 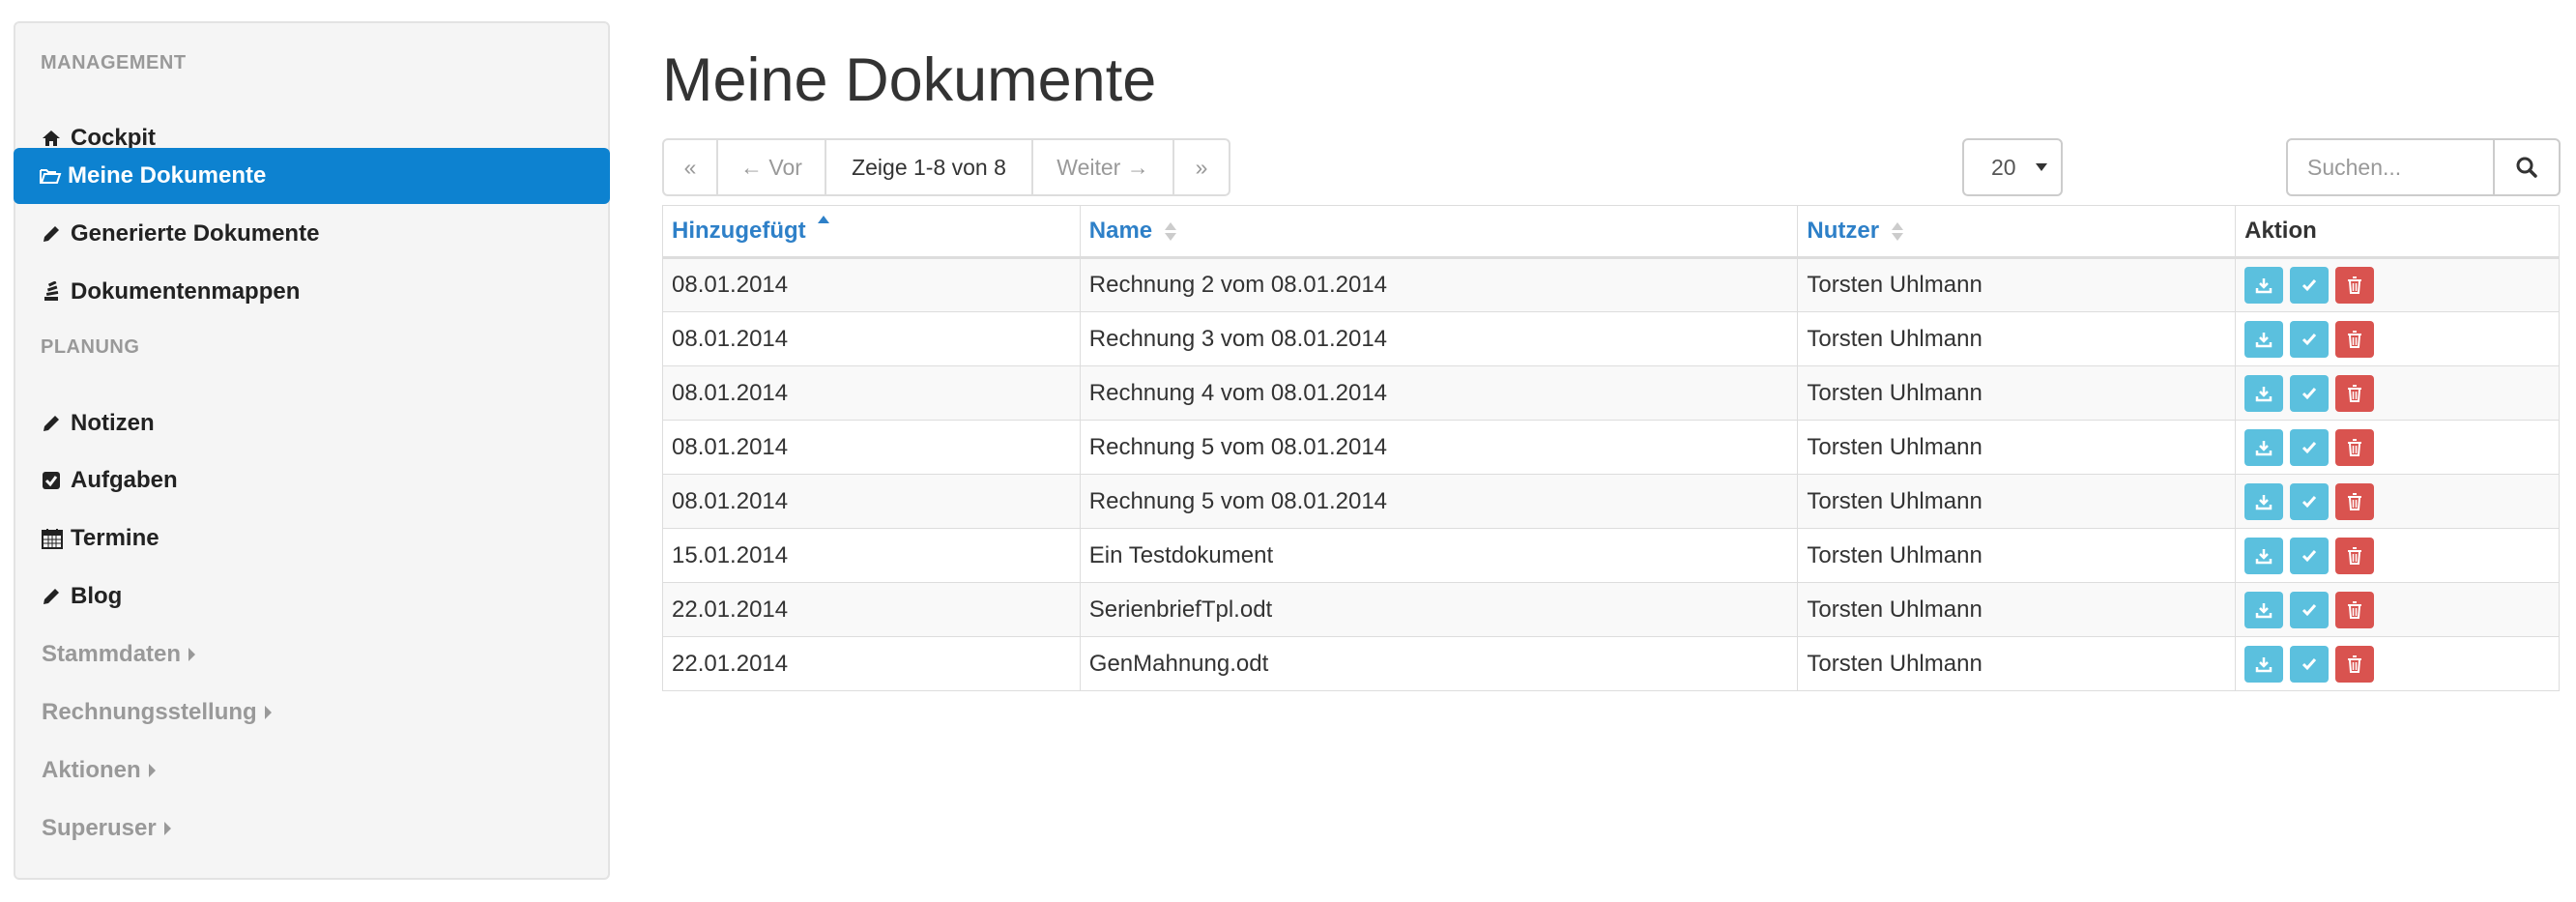 I want to click on sidebar-item-generierte-dokumente: Generierte Dokumente, so click(x=312, y=234).